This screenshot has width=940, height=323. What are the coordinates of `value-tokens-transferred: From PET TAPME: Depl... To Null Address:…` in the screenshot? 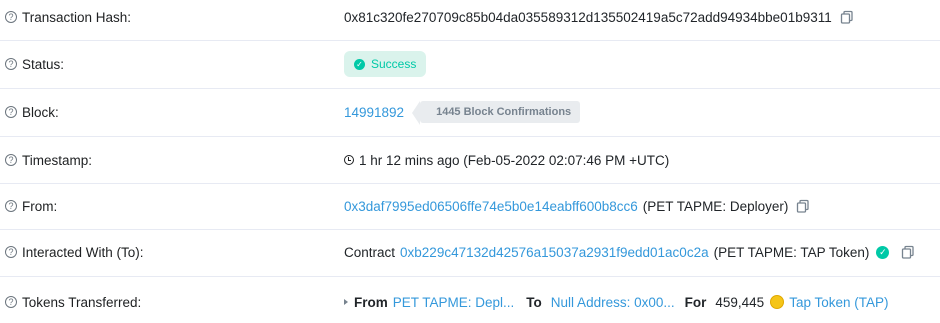 It's located at (616, 302).